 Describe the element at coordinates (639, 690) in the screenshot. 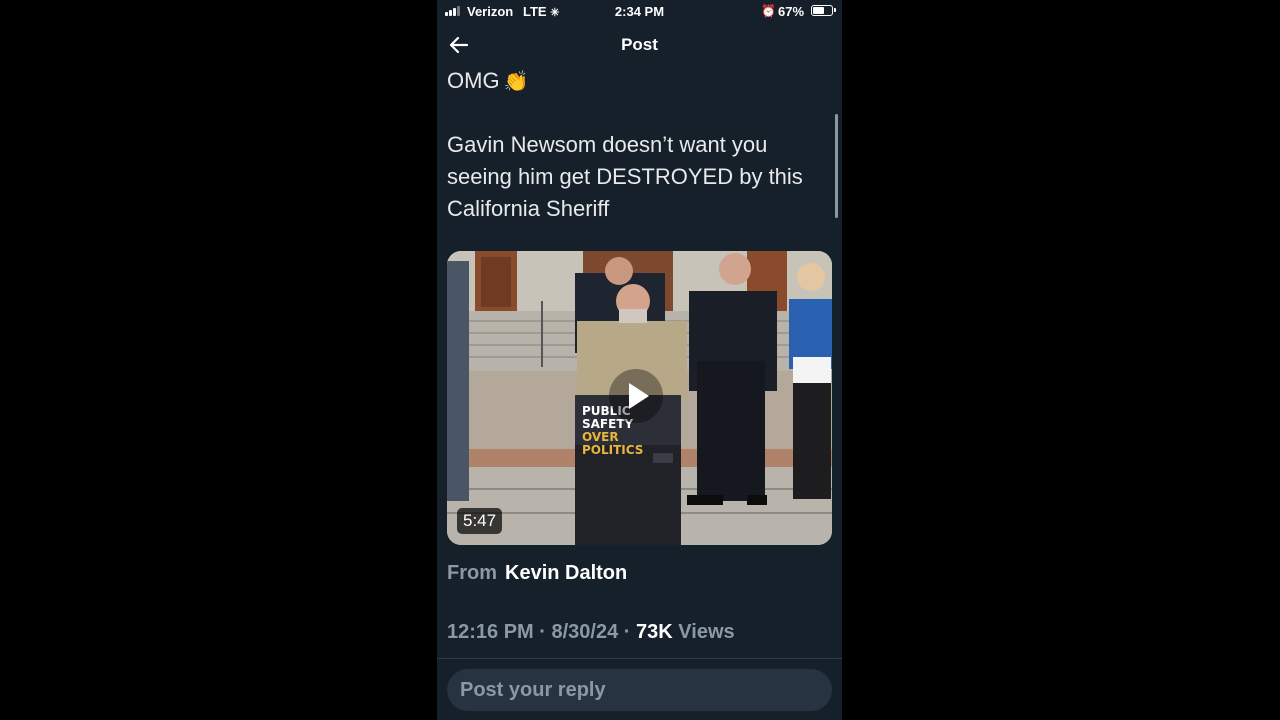

I see `reply-input: Post your reply` at that location.